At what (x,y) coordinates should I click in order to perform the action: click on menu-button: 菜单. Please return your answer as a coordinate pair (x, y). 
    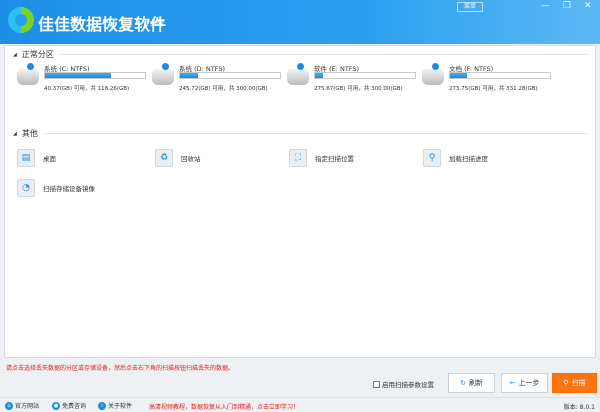
    Looking at the image, I should click on (470, 7).